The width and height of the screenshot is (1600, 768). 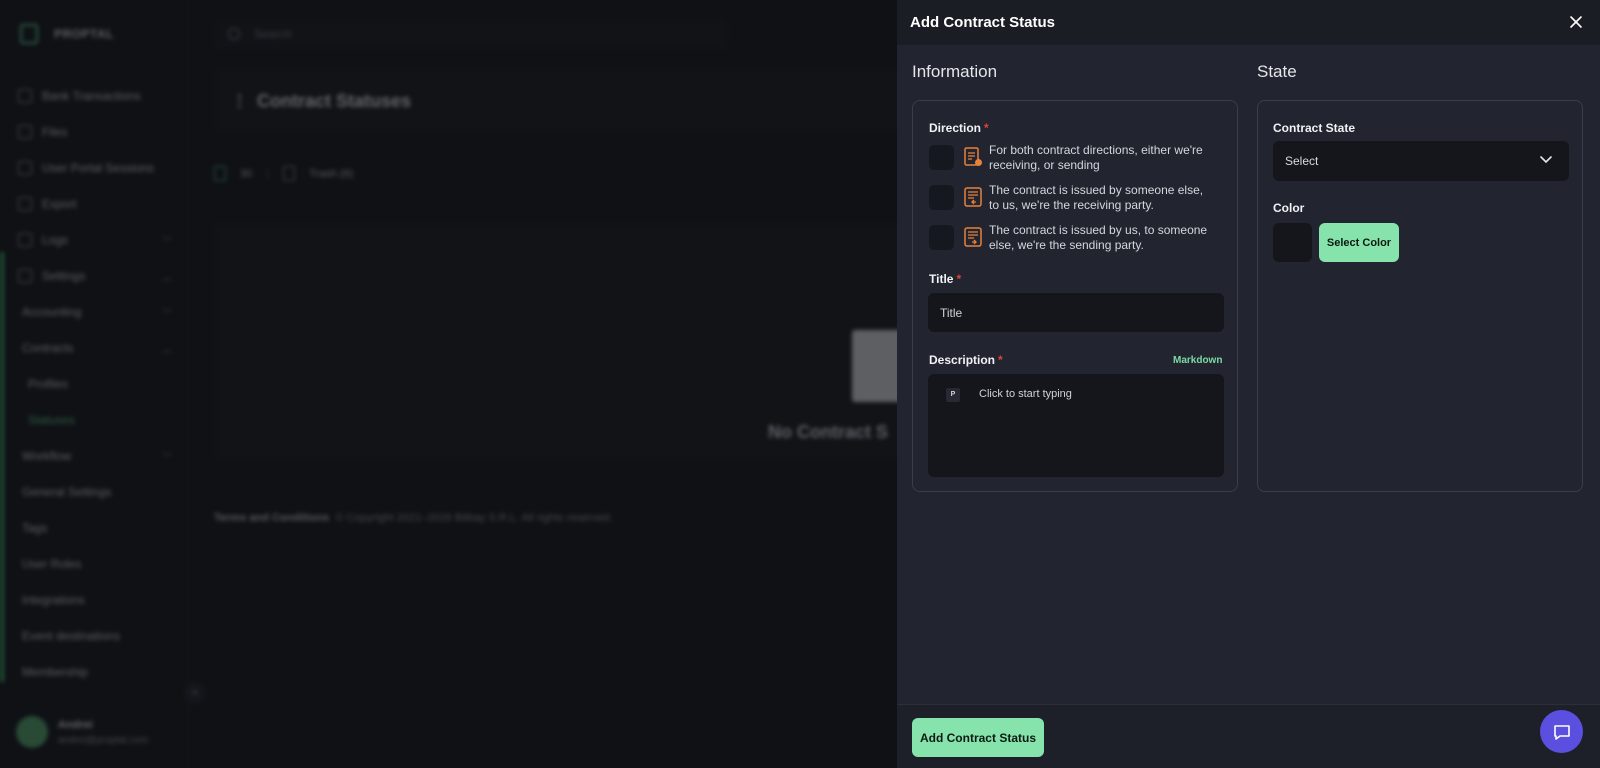 I want to click on sidebar-item-user-portal-sessions: User Portal Sessions, so click(x=98, y=168).